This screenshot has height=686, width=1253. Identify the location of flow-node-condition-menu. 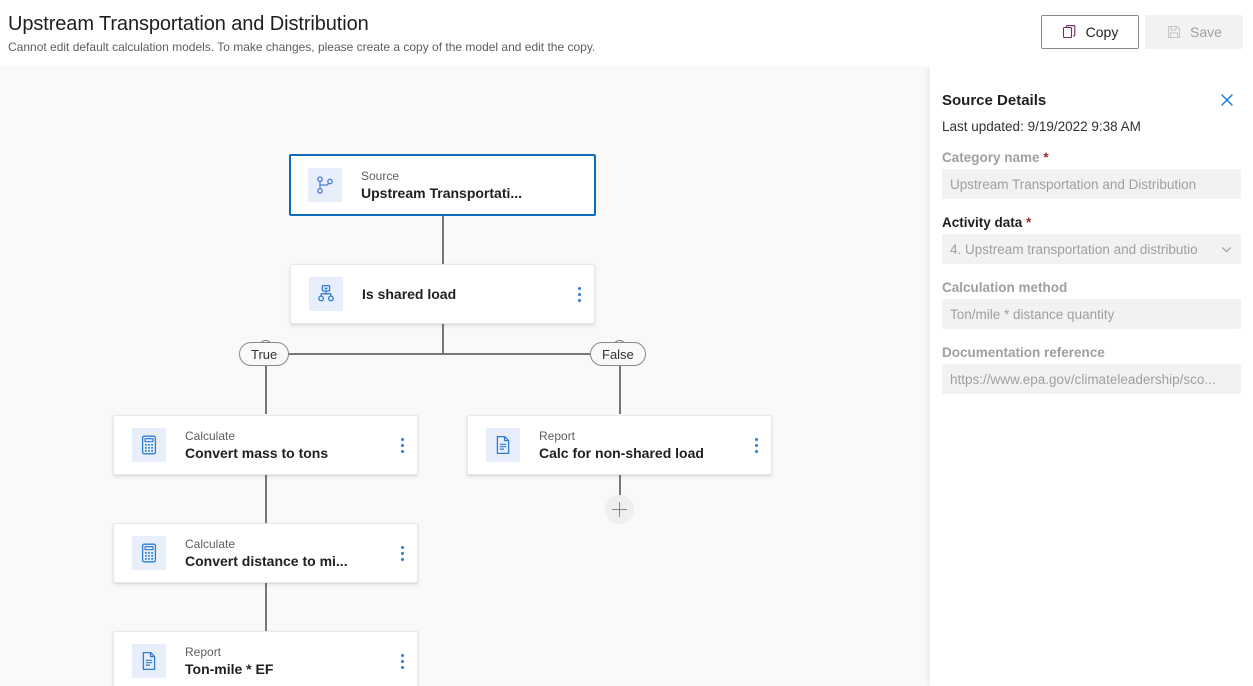
(579, 294).